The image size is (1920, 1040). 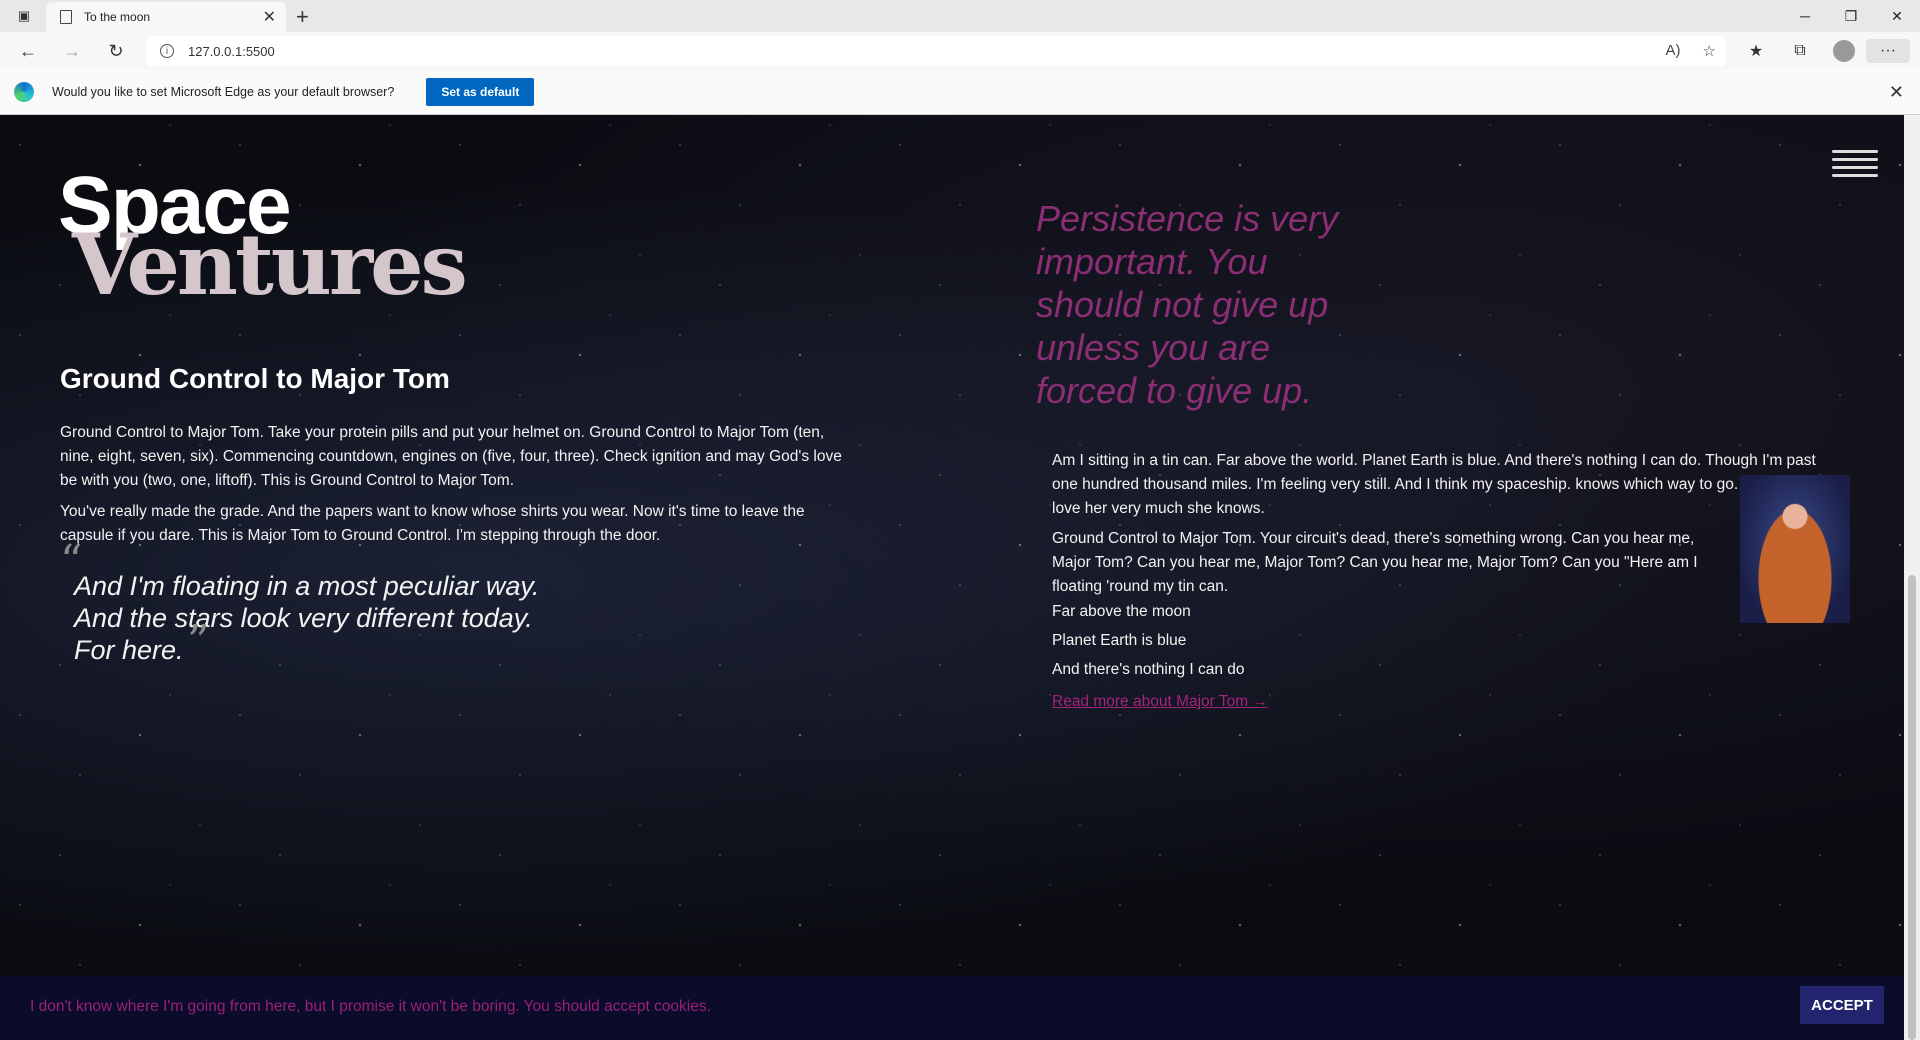 What do you see at coordinates (1844, 51) in the screenshot?
I see `profile-avatar` at bounding box center [1844, 51].